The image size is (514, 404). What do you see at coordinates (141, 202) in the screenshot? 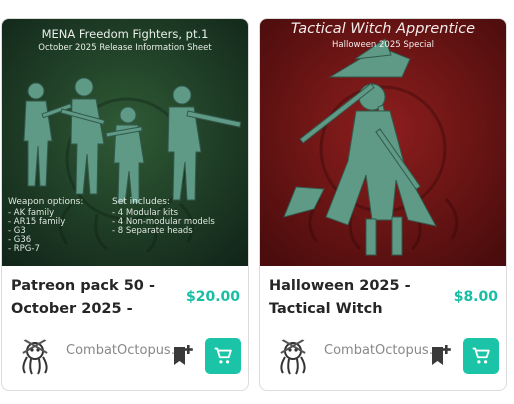
I see `set-includes-heading: Set includes:` at bounding box center [141, 202].